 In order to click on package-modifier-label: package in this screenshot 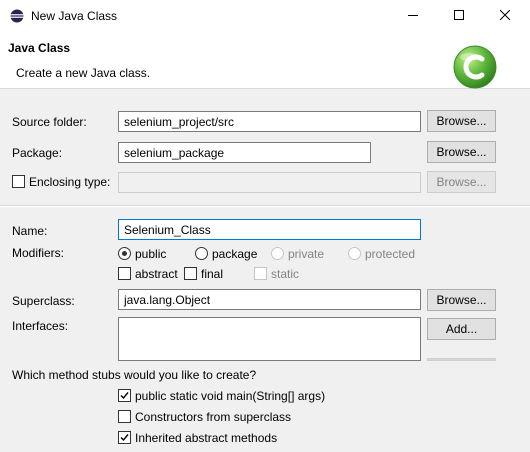, I will do `click(235, 254)`.